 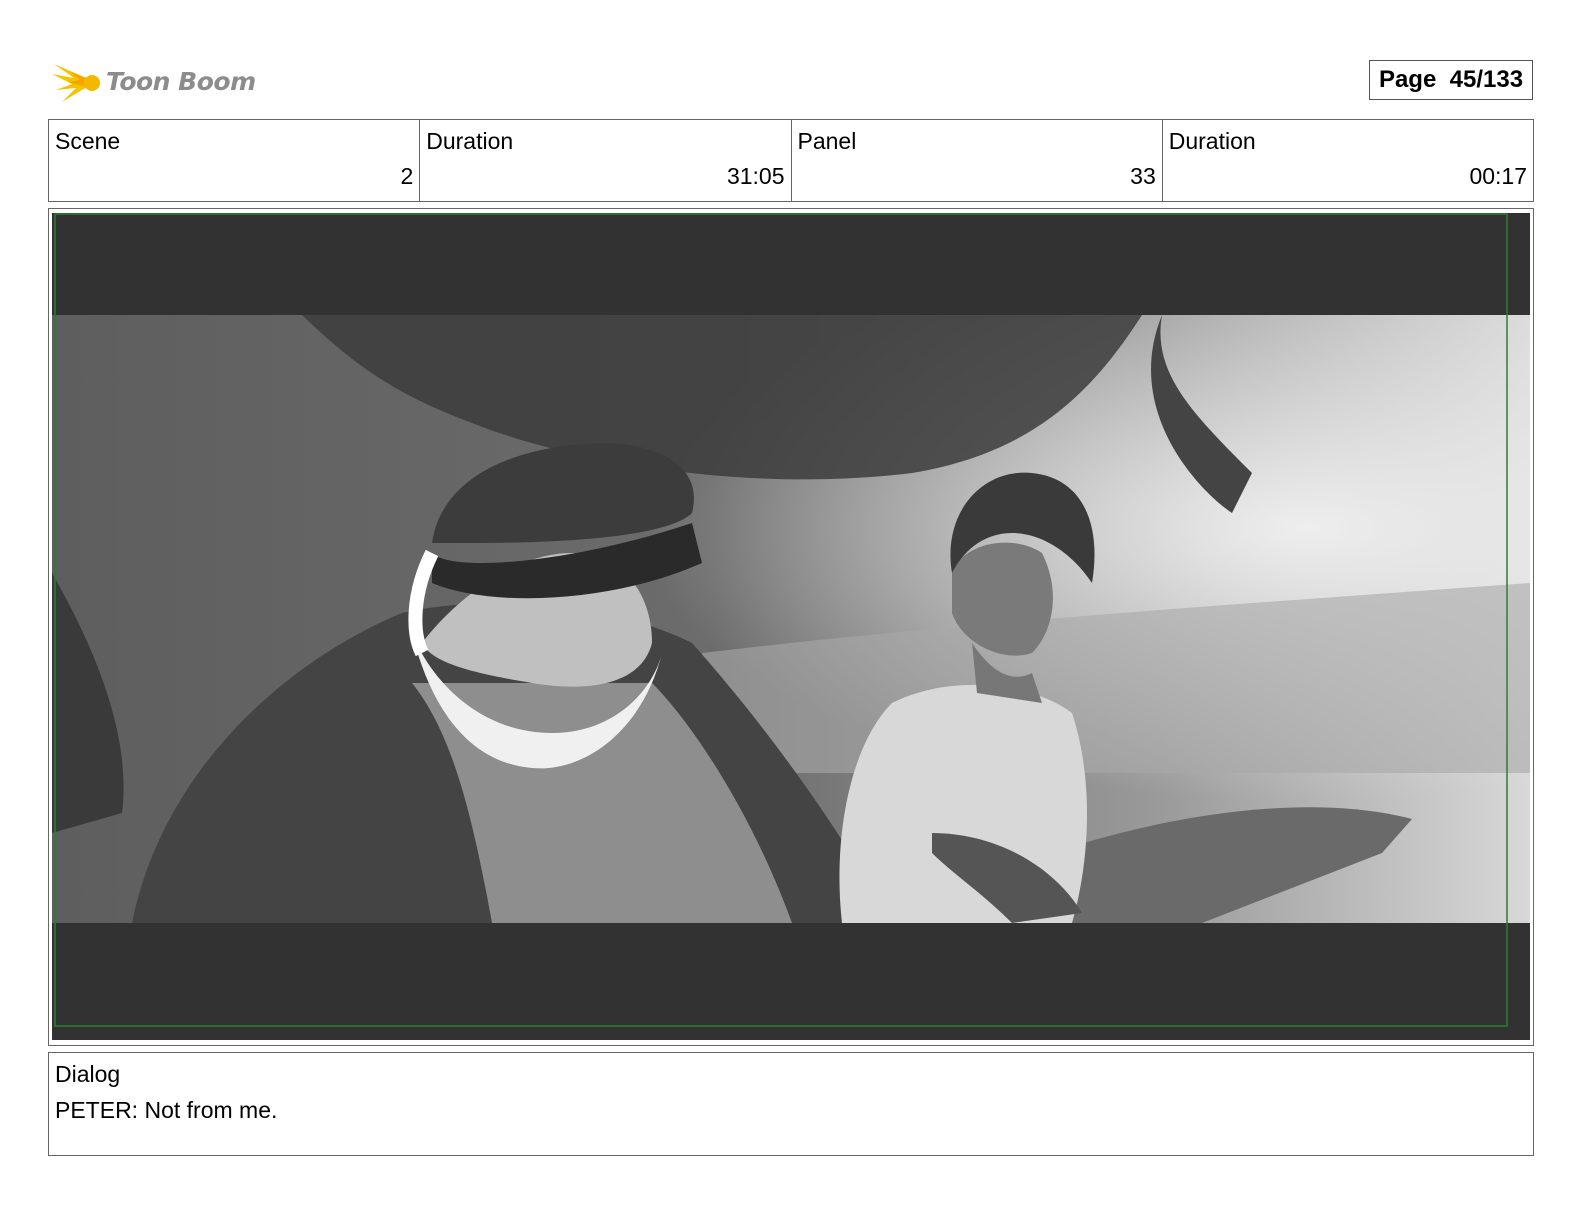 What do you see at coordinates (166, 1110) in the screenshot?
I see `dialog-text: PETER: Not from me.` at bounding box center [166, 1110].